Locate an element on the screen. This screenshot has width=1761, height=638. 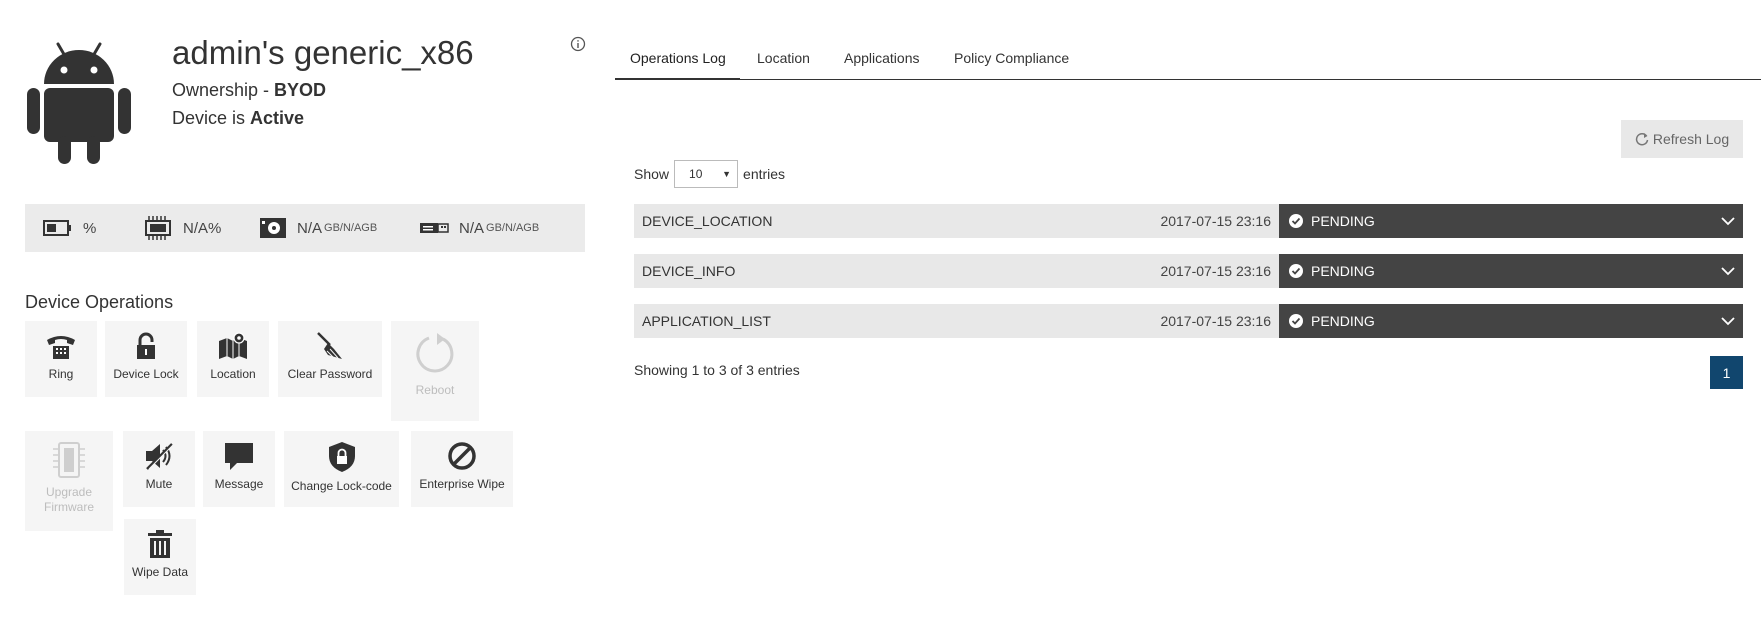
refresh-log-button: Refresh Log is located at coordinates (1682, 139).